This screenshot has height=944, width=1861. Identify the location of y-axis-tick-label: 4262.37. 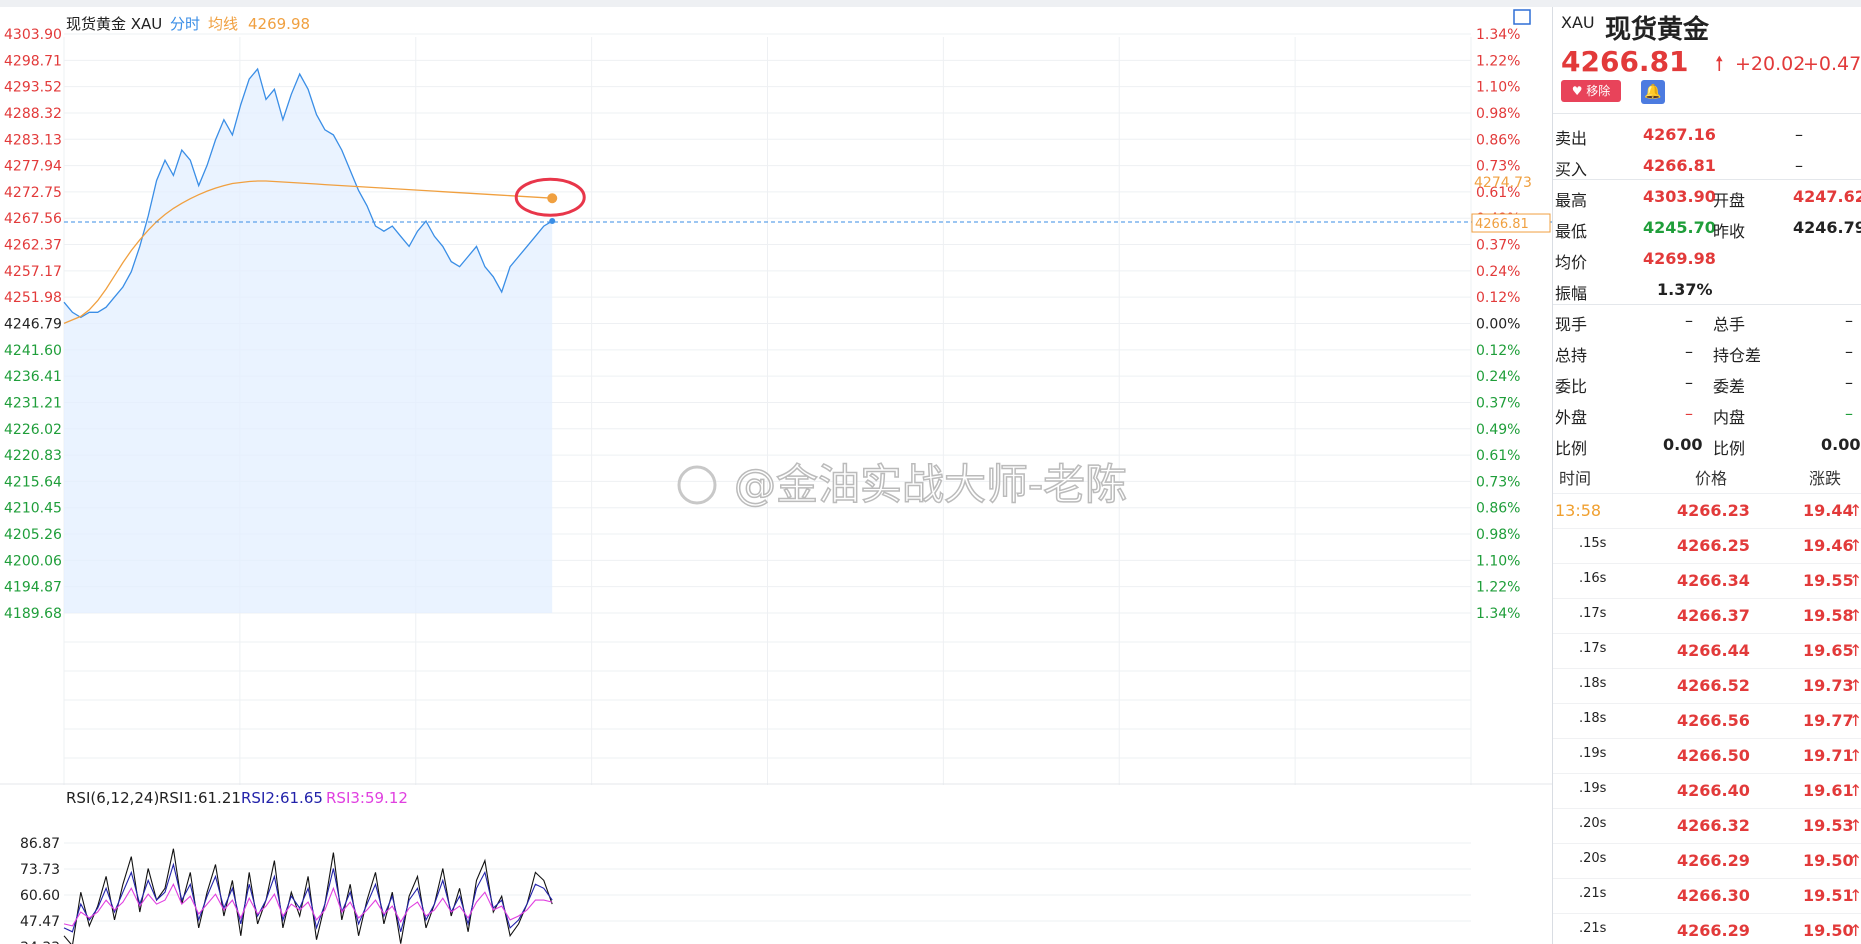
(33, 246).